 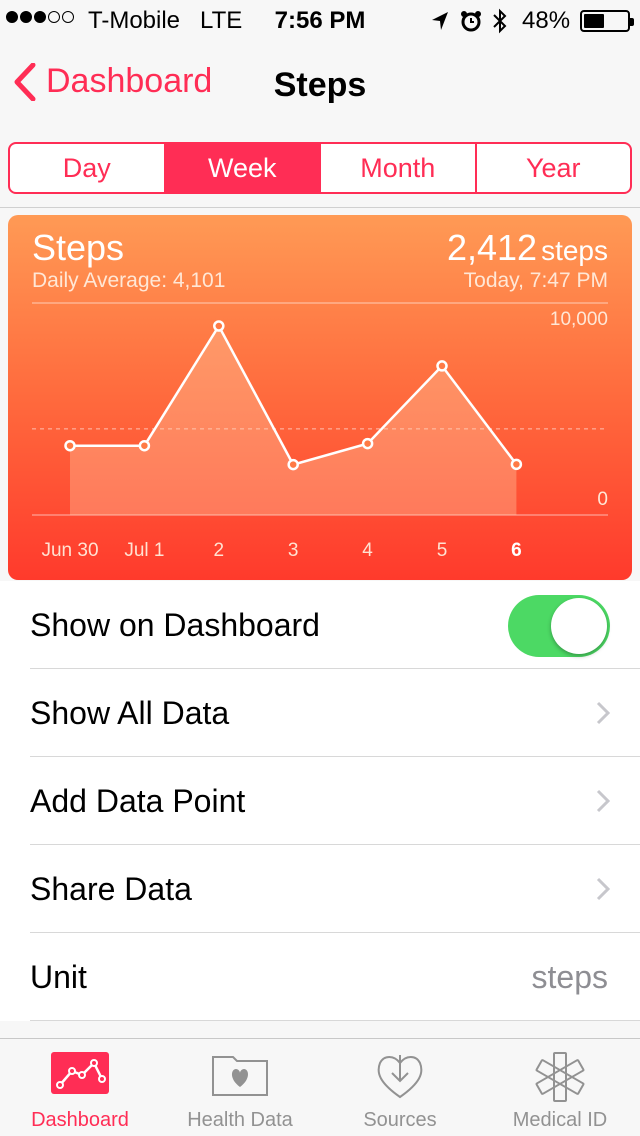 I want to click on sources-heart-icon, so click(x=400, y=1077).